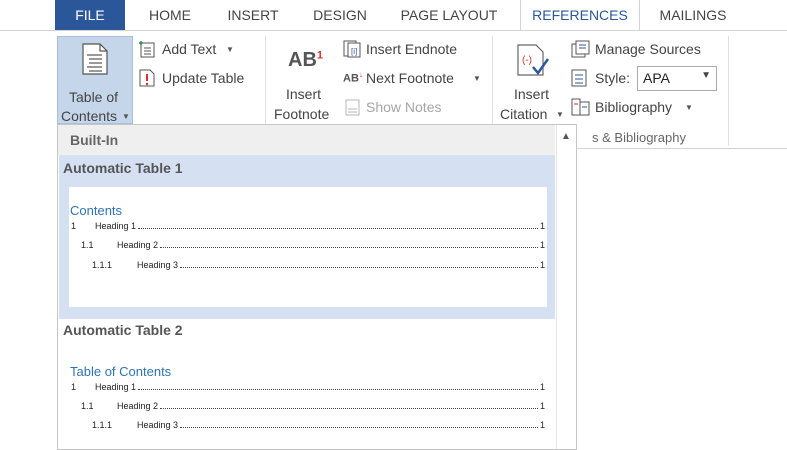 The image size is (787, 450). Describe the element at coordinates (253, 15) in the screenshot. I see `tab-insert: INSERT` at that location.